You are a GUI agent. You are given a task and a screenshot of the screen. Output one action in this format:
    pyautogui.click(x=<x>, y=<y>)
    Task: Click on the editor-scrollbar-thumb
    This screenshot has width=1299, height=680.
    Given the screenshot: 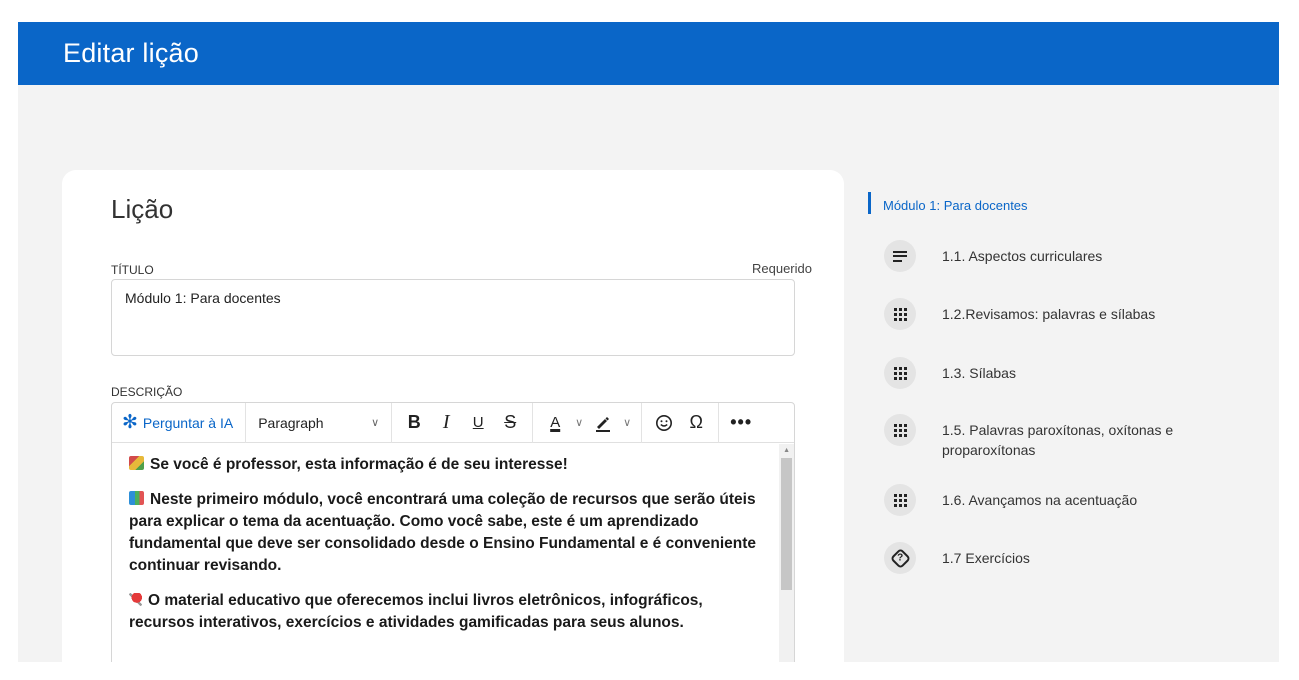 What is the action you would take?
    pyautogui.click(x=786, y=524)
    